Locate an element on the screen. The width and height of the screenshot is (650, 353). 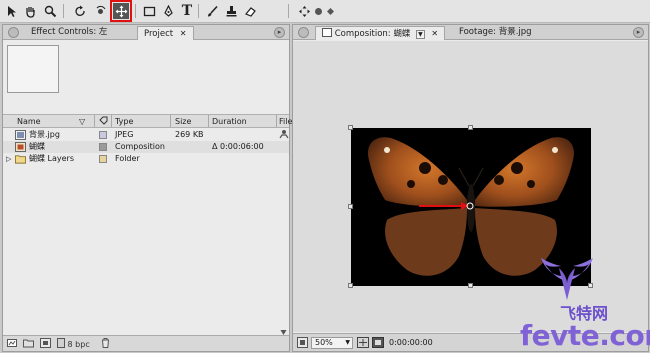
image-file-icon is located at coordinates (20, 135).